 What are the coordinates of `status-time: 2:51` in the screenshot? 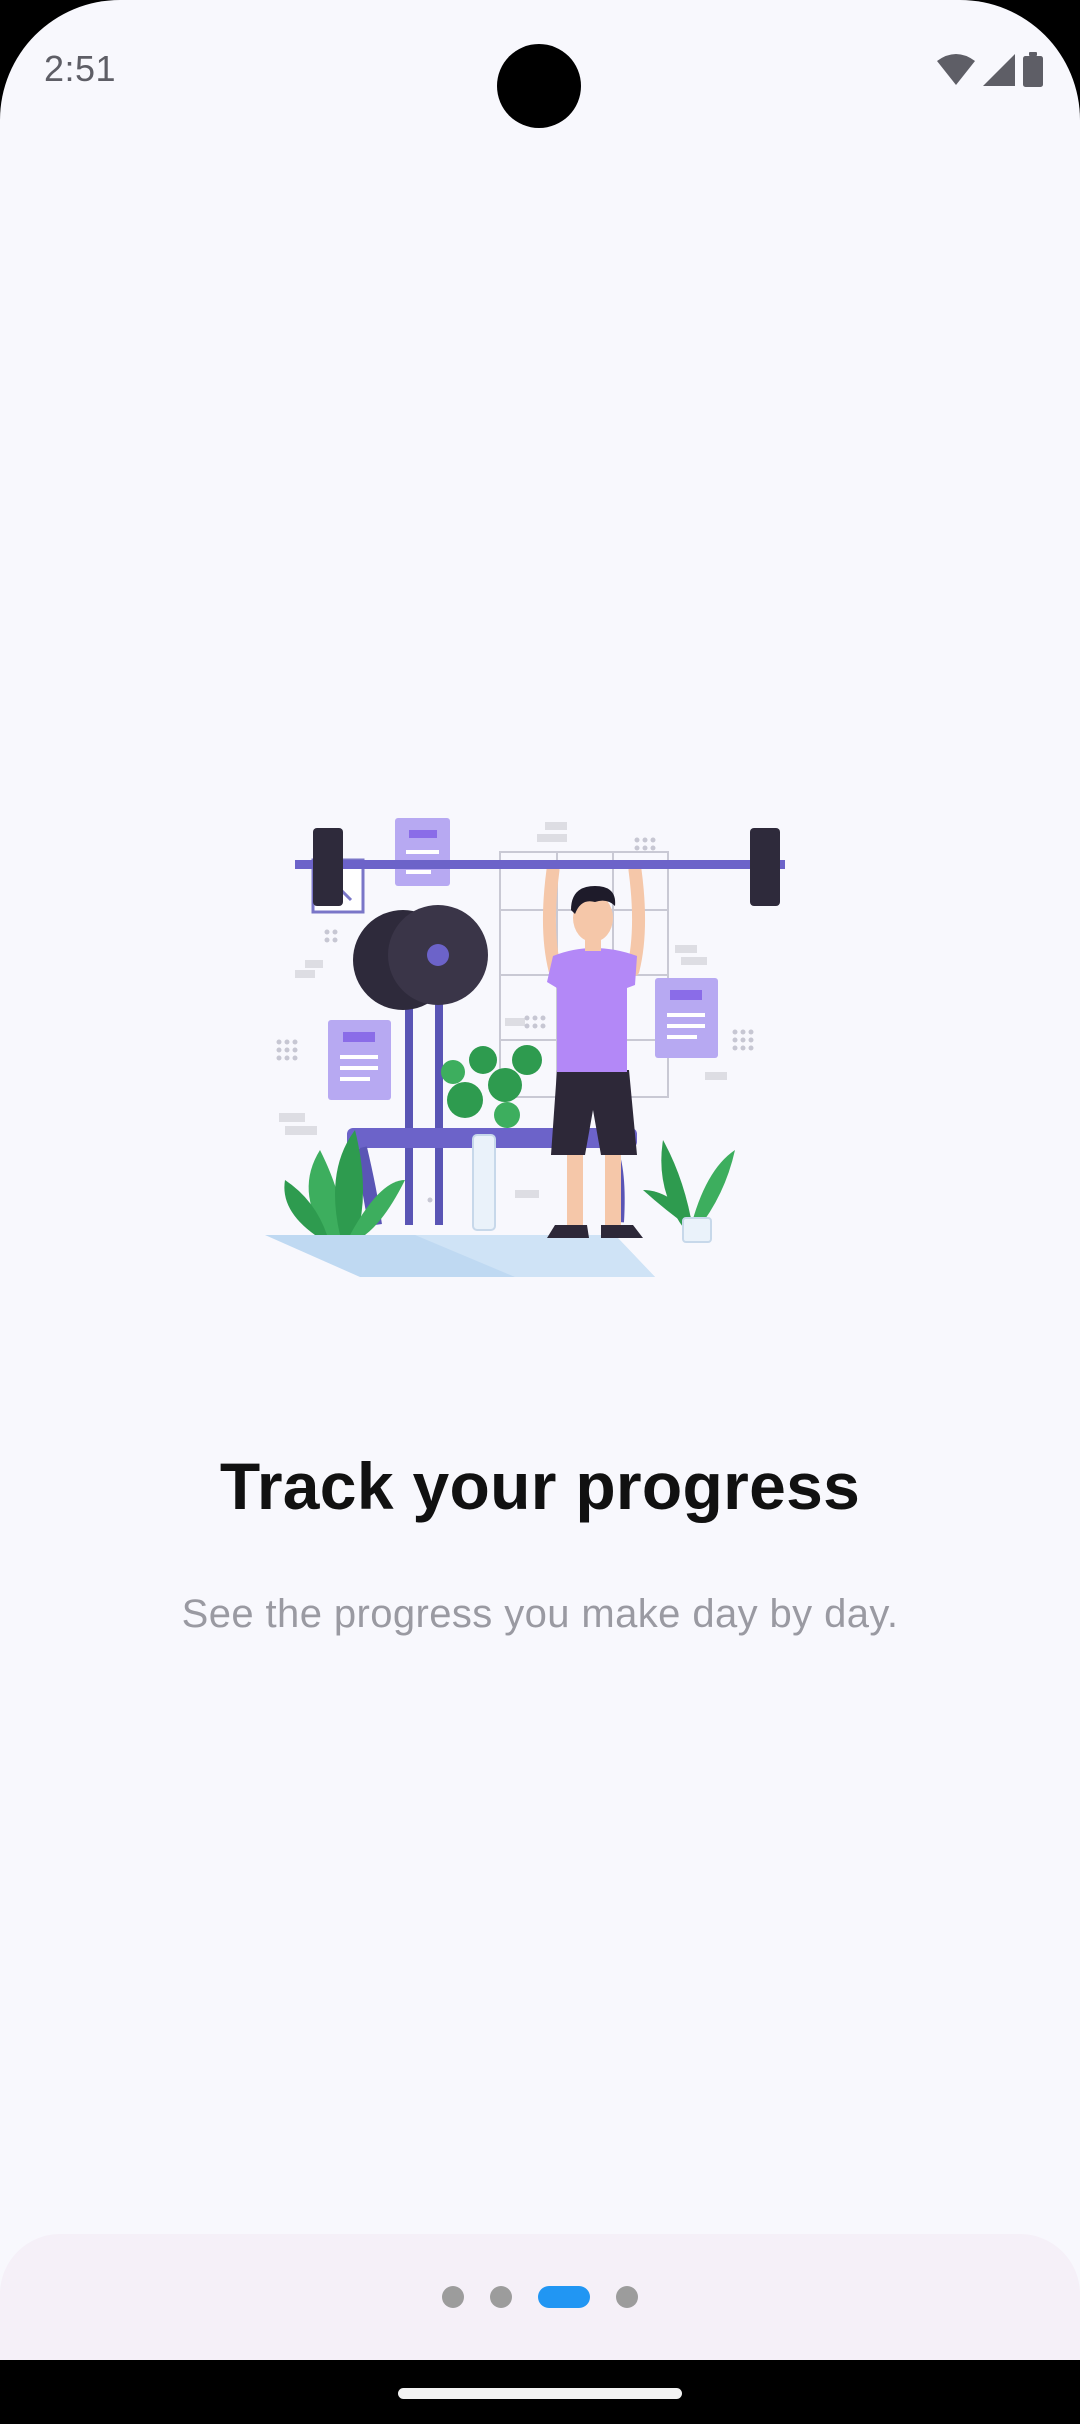 It's located at (80, 68).